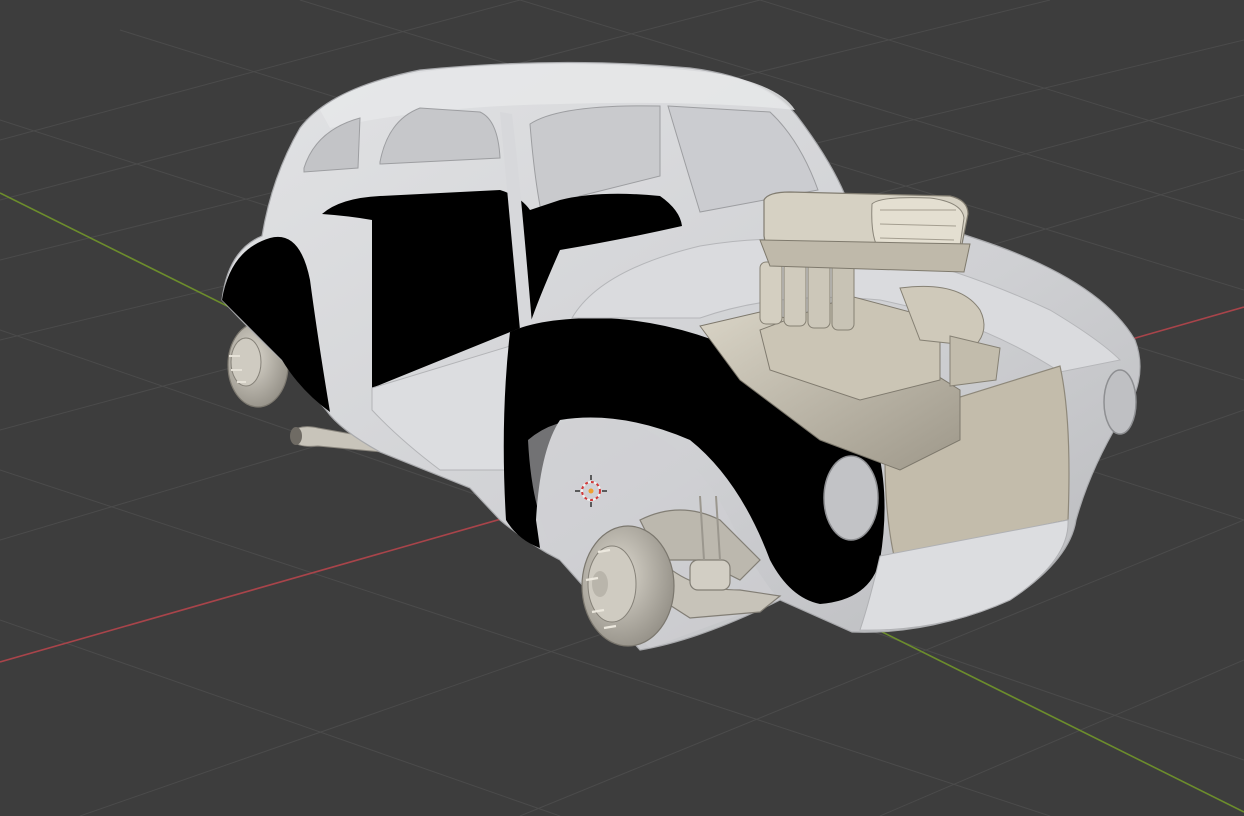  What do you see at coordinates (628, 586) in the screenshot?
I see `front-wheel-hub` at bounding box center [628, 586].